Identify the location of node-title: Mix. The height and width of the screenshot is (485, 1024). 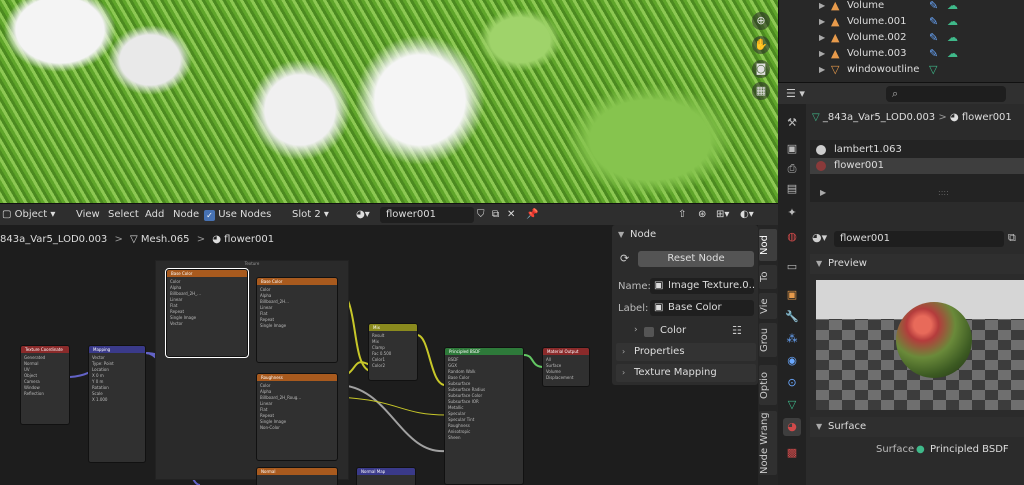
(393, 327).